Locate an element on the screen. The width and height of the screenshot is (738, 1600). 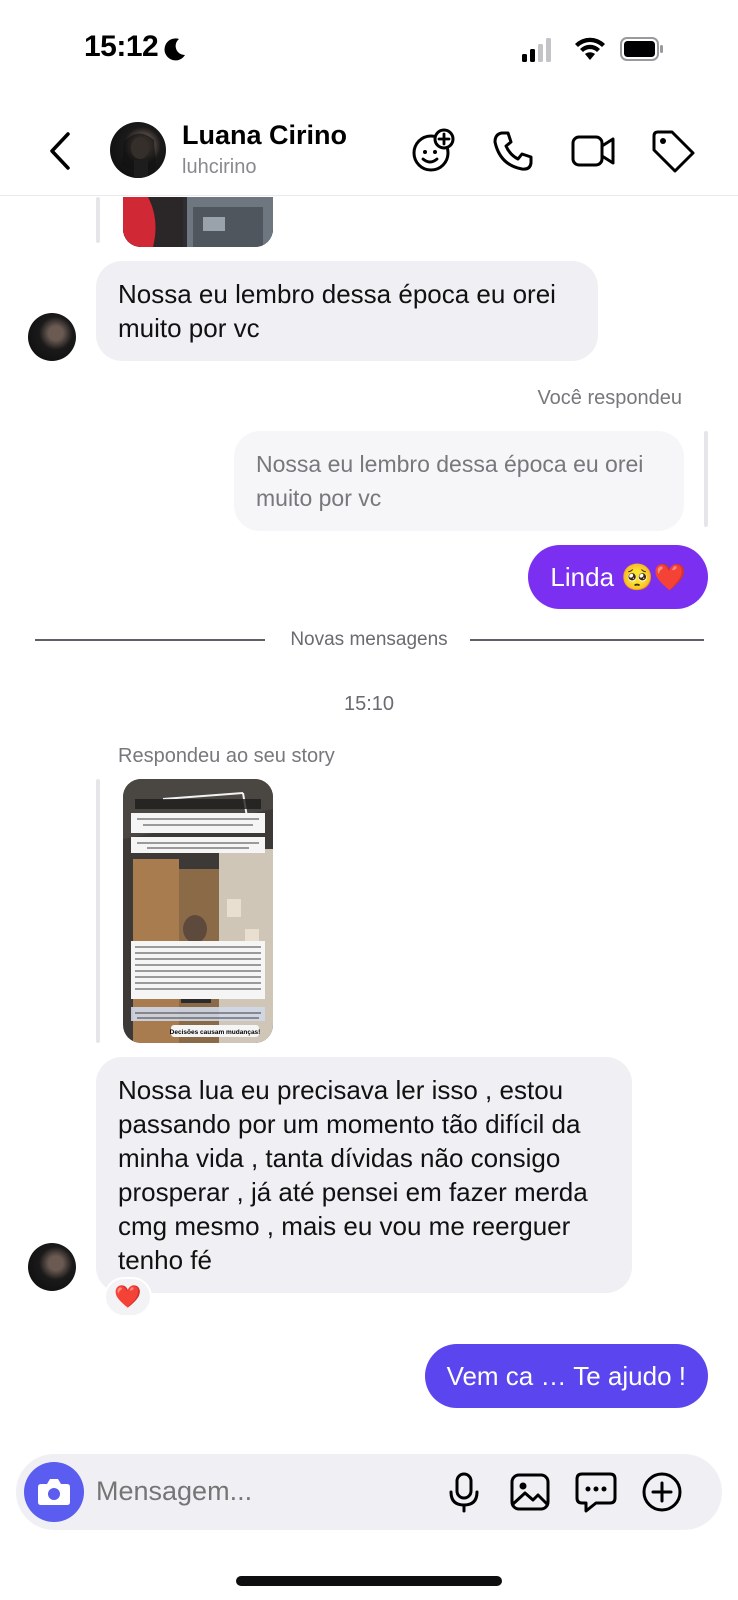
camera-button is located at coordinates (54, 1492).